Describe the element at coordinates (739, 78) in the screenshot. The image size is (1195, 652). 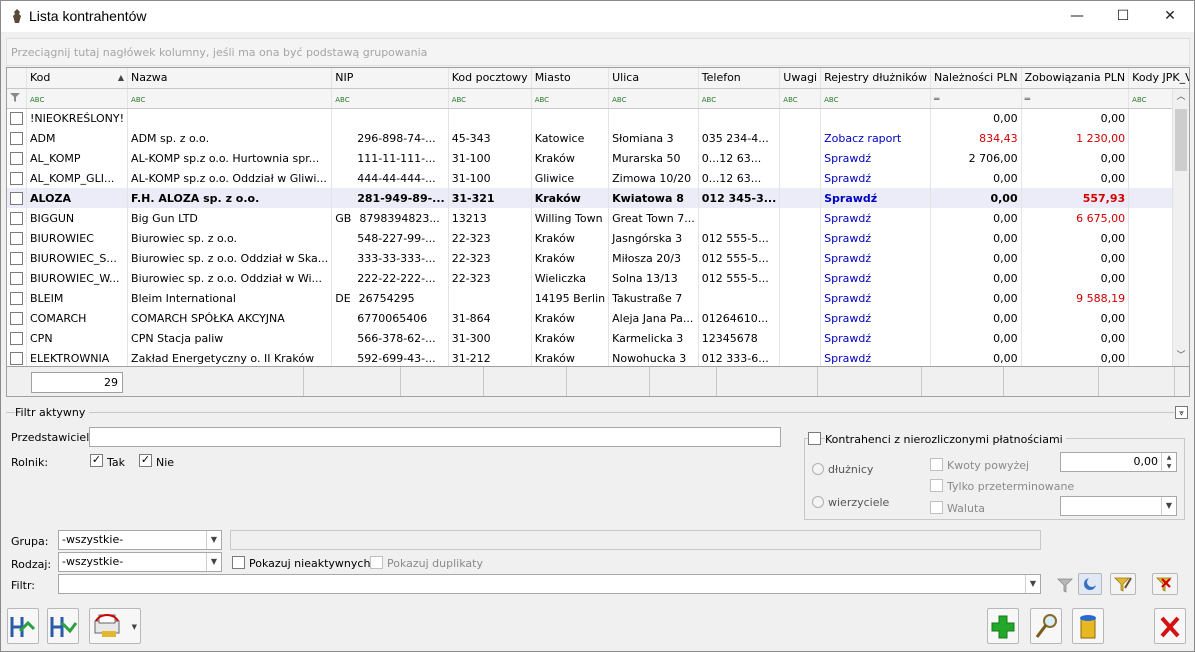
I see `column-header-telefon: Telefon` at that location.